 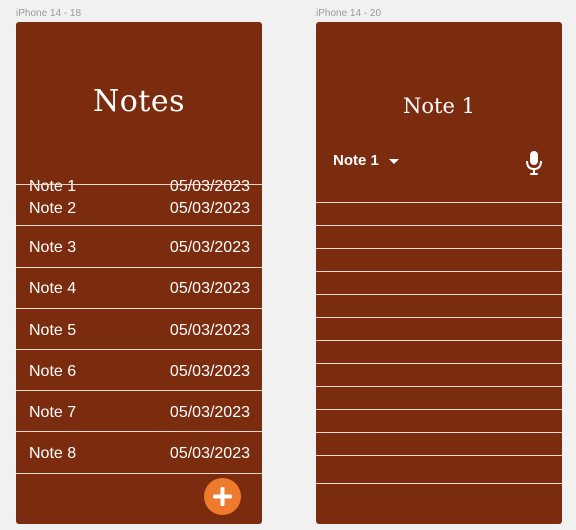 What do you see at coordinates (53, 371) in the screenshot?
I see `note-name: Note 6` at bounding box center [53, 371].